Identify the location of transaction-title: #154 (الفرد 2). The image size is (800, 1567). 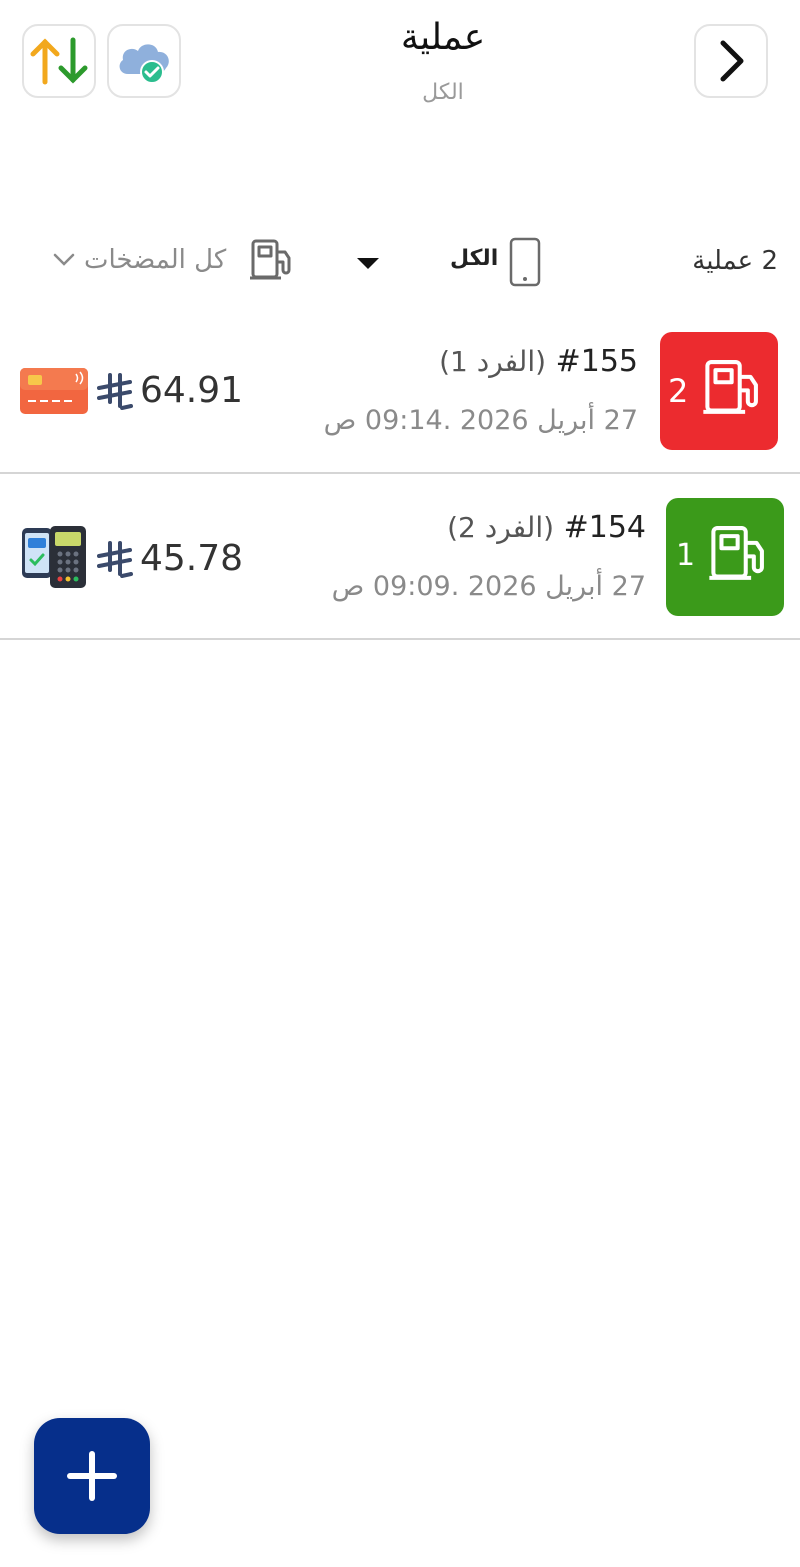
(546, 527).